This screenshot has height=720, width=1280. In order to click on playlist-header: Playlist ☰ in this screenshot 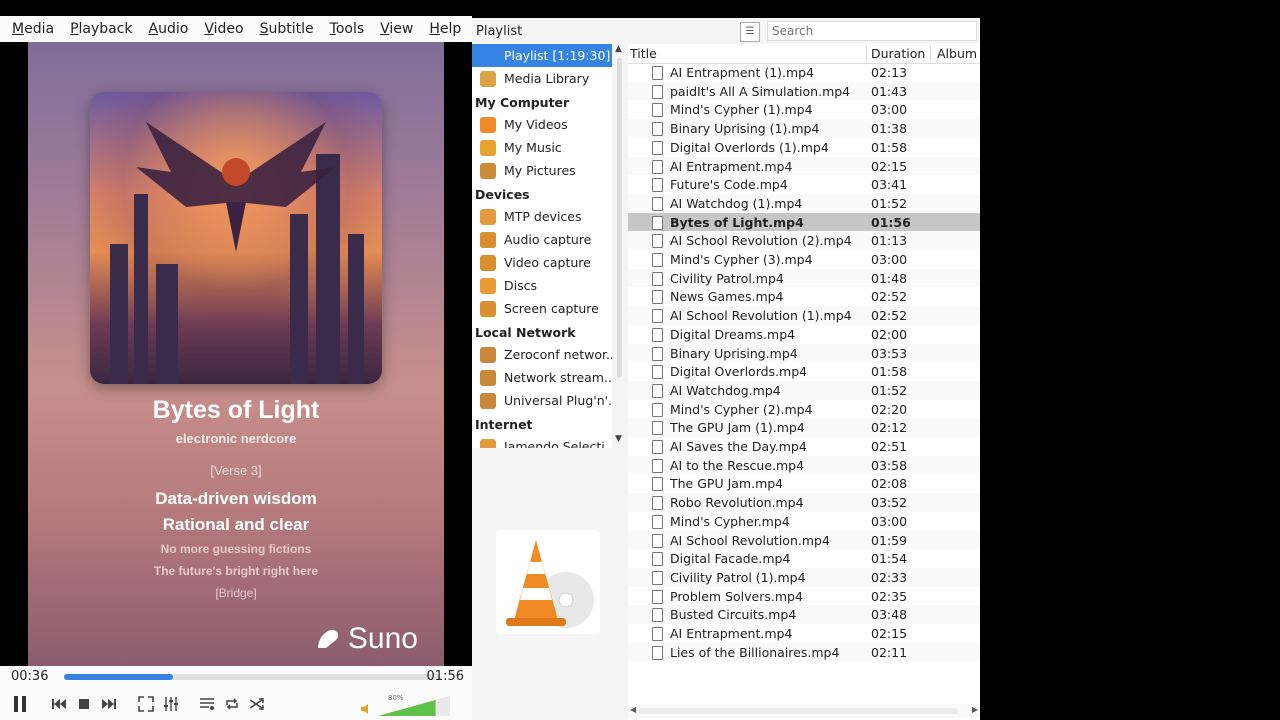, I will do `click(726, 31)`.